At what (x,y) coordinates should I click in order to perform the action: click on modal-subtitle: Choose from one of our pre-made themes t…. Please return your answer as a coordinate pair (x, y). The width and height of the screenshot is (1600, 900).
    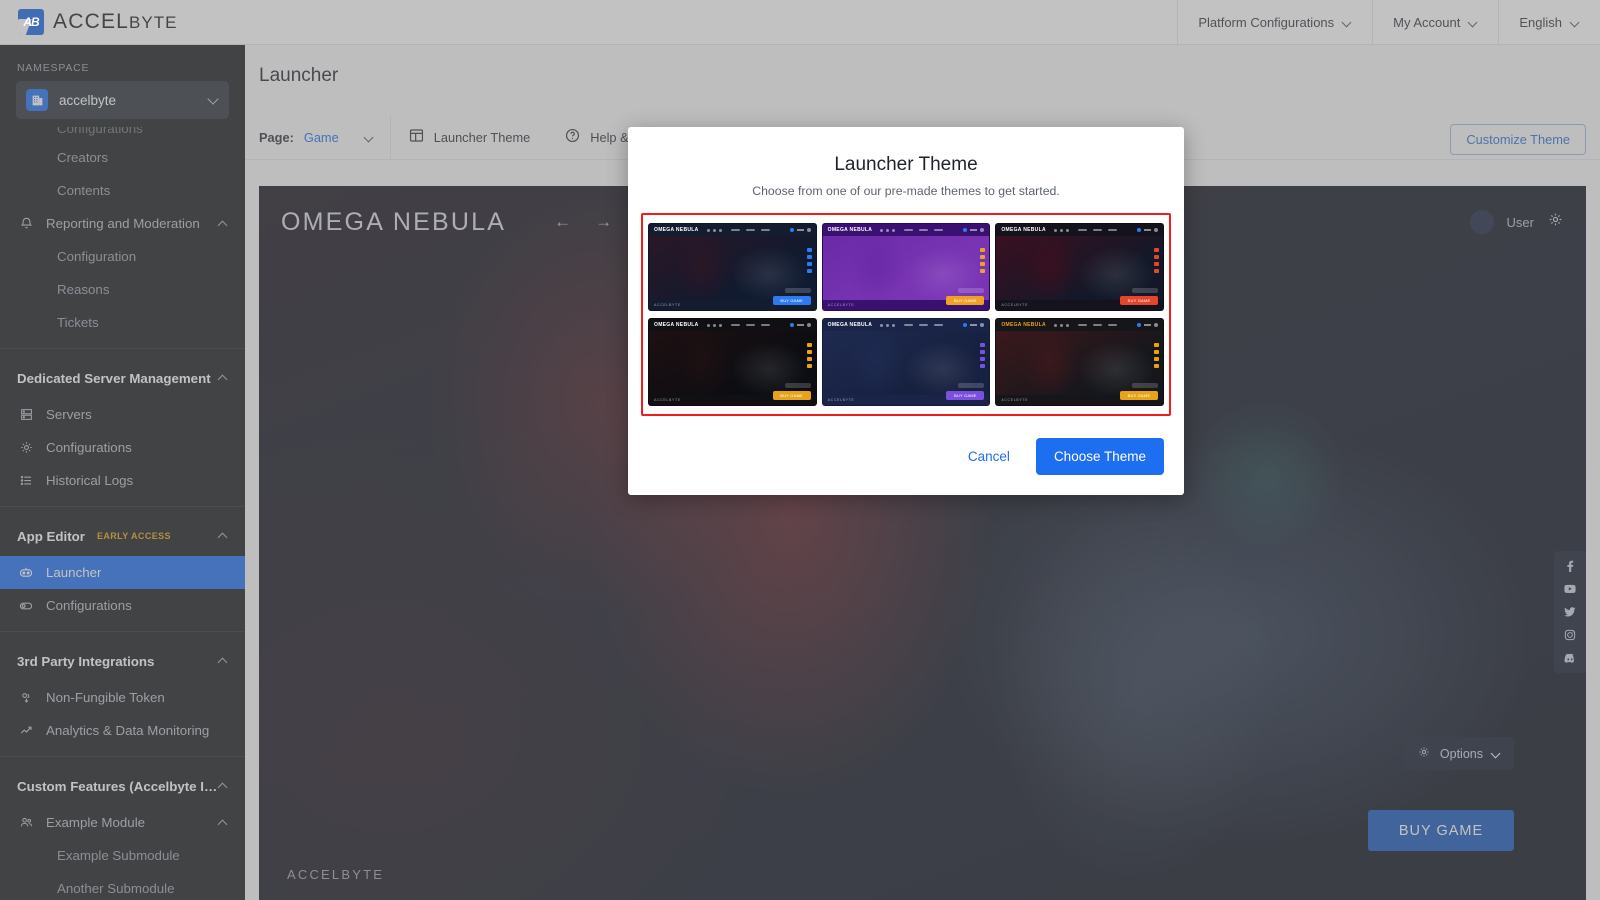
    Looking at the image, I should click on (906, 191).